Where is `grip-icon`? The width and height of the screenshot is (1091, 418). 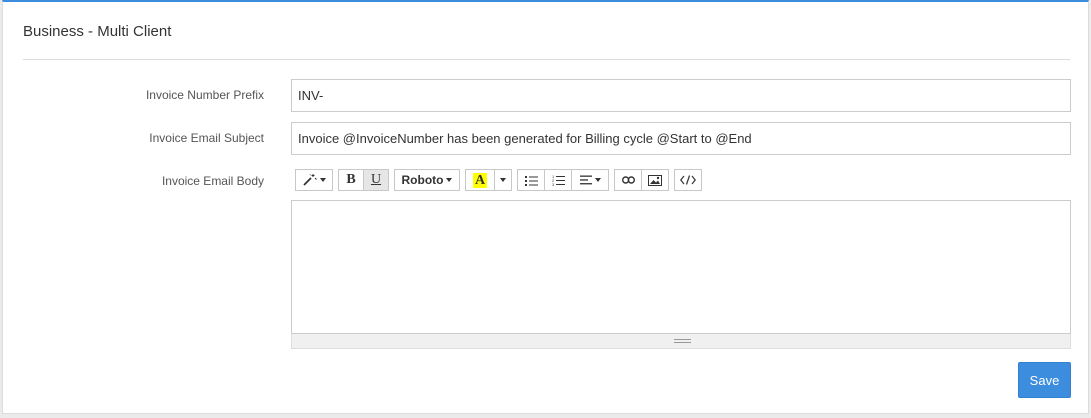 grip-icon is located at coordinates (682, 342).